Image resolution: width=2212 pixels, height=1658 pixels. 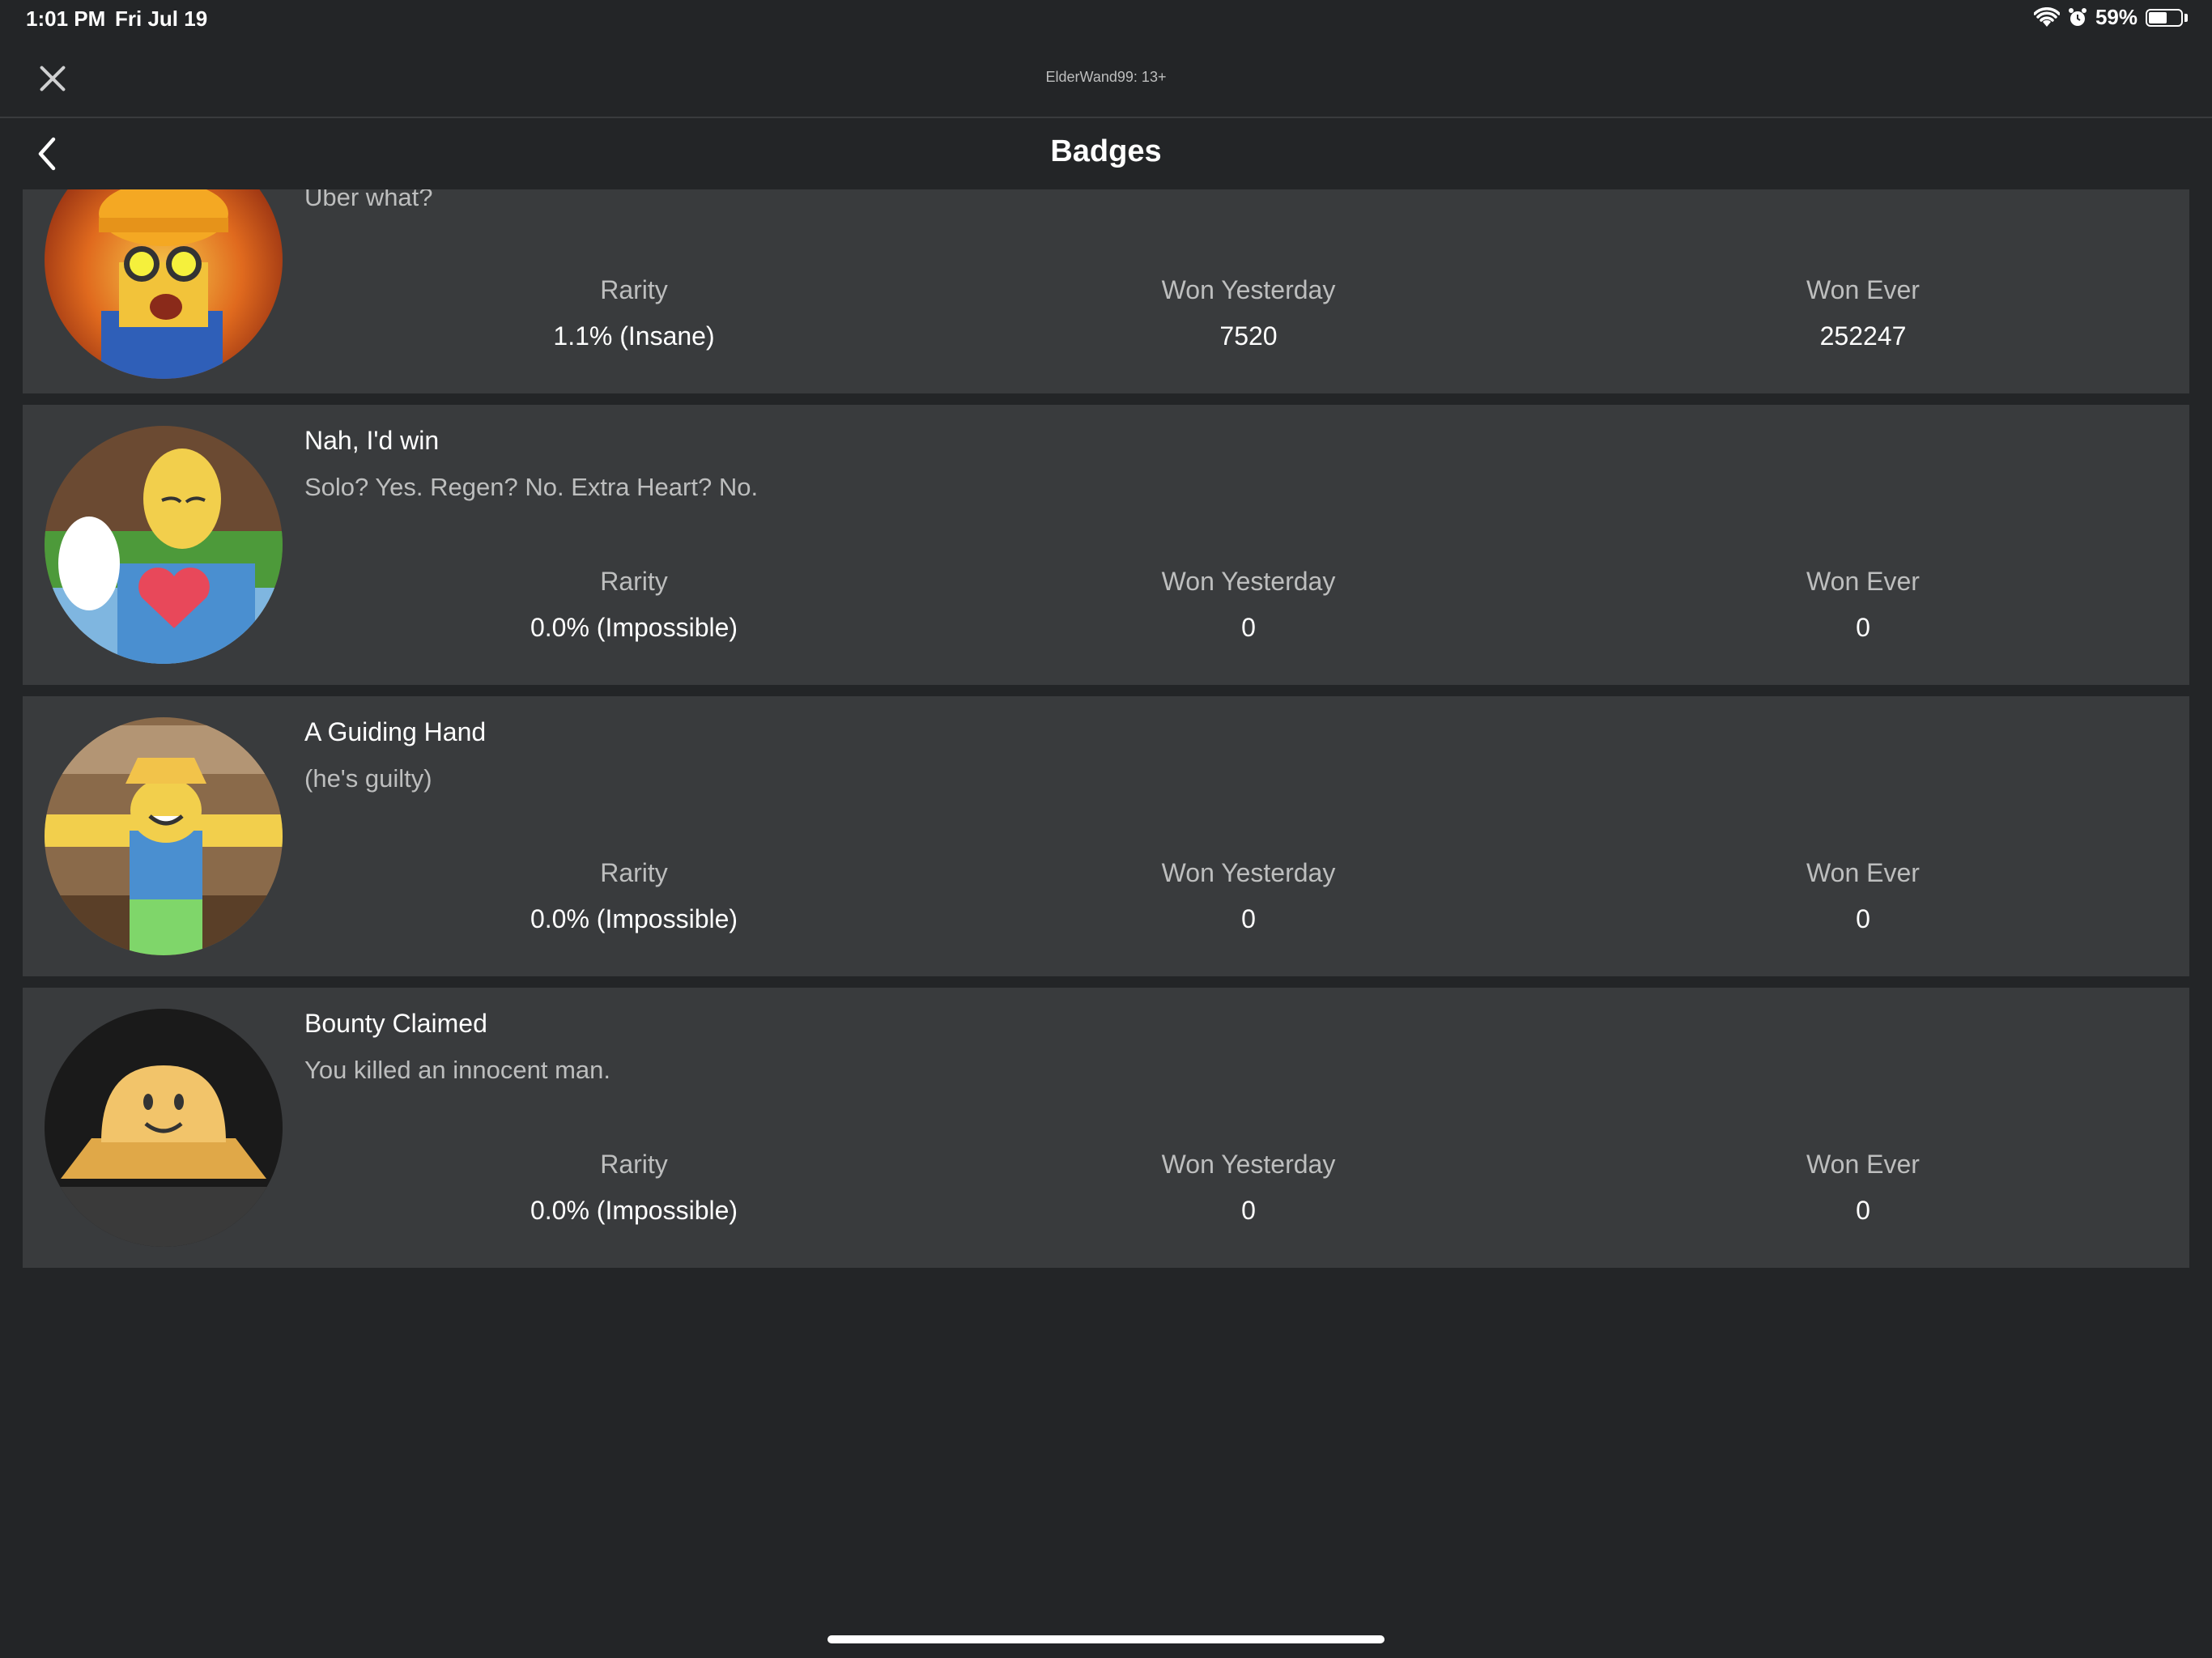 I want to click on status-indicators: 59%, so click(x=2111, y=17).